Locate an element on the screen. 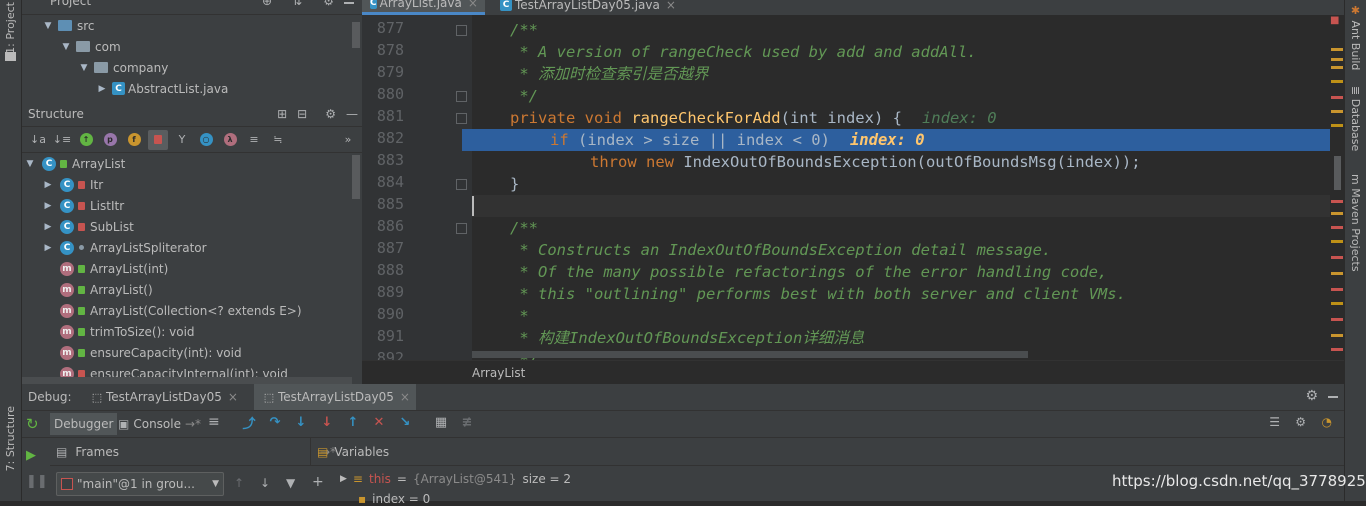 The width and height of the screenshot is (1366, 506). next-frame-icon: ↓ is located at coordinates (265, 483).